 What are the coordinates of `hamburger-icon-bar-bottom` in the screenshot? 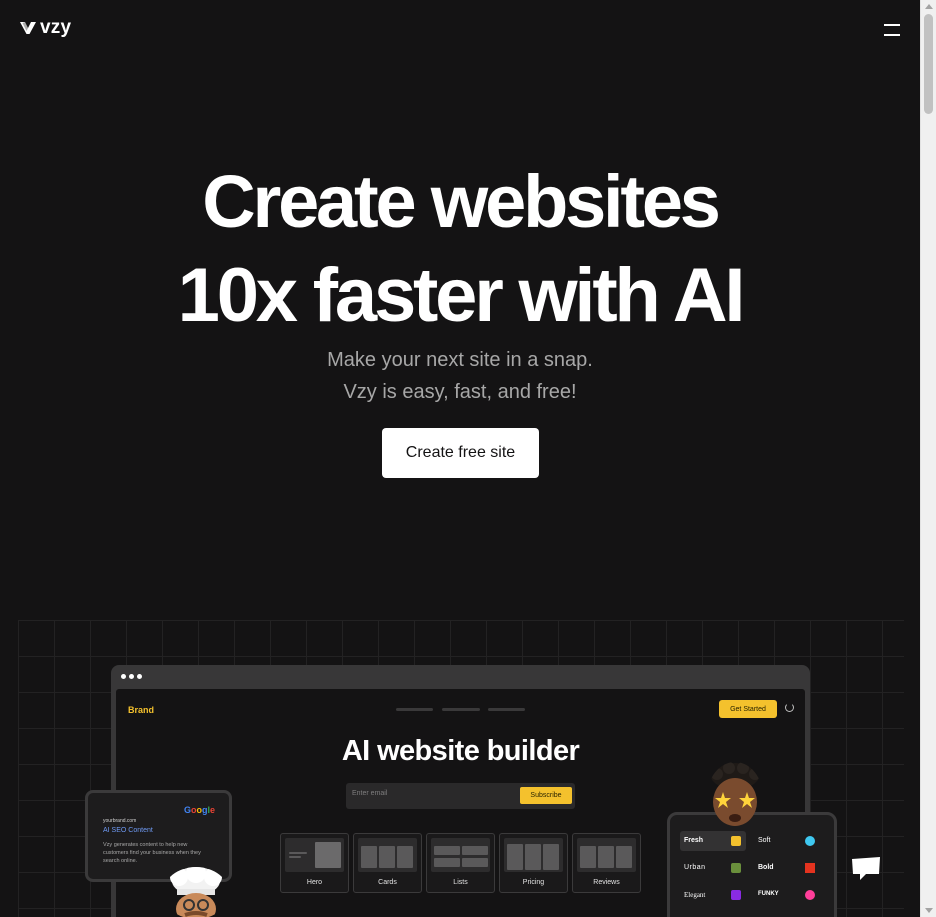 It's located at (892, 35).